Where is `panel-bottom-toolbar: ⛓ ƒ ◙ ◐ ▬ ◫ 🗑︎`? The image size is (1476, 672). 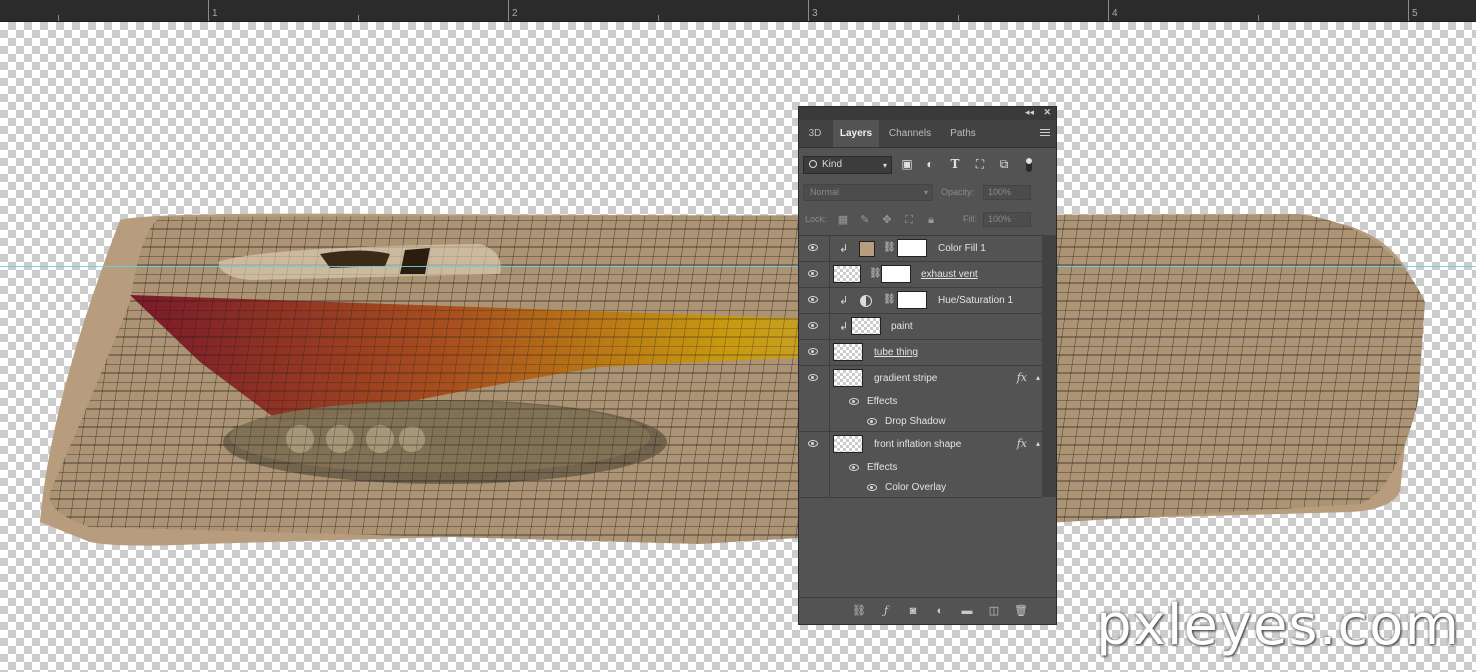
panel-bottom-toolbar: ⛓ ƒ ◙ ◐ ▬ ◫ 🗑︎ is located at coordinates (927, 610).